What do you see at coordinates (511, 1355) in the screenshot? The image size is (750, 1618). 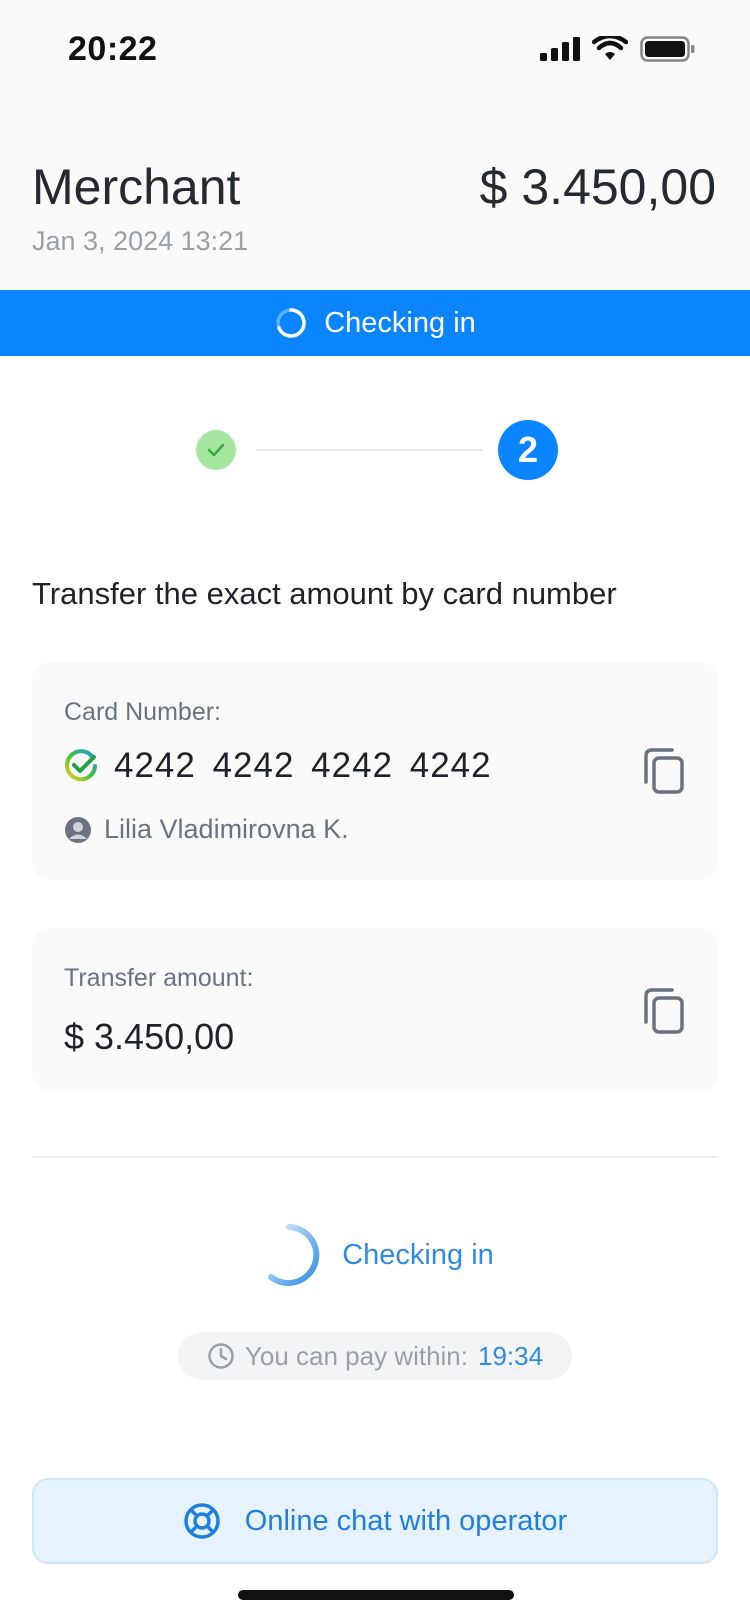 I see `timer-value: 19:34` at bounding box center [511, 1355].